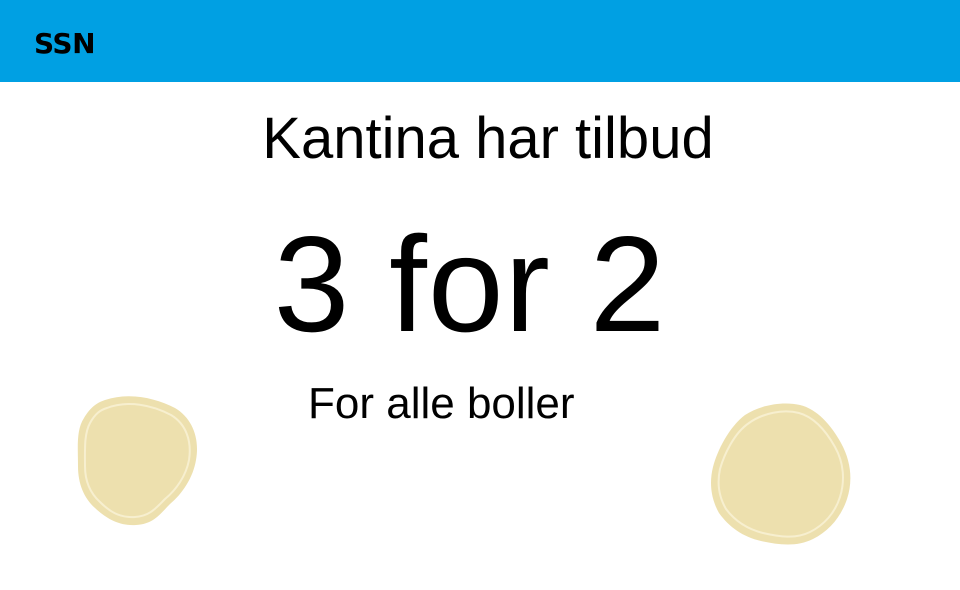 This screenshot has width=960, height=590. What do you see at coordinates (65, 43) in the screenshot?
I see `logo-text: SSN` at bounding box center [65, 43].